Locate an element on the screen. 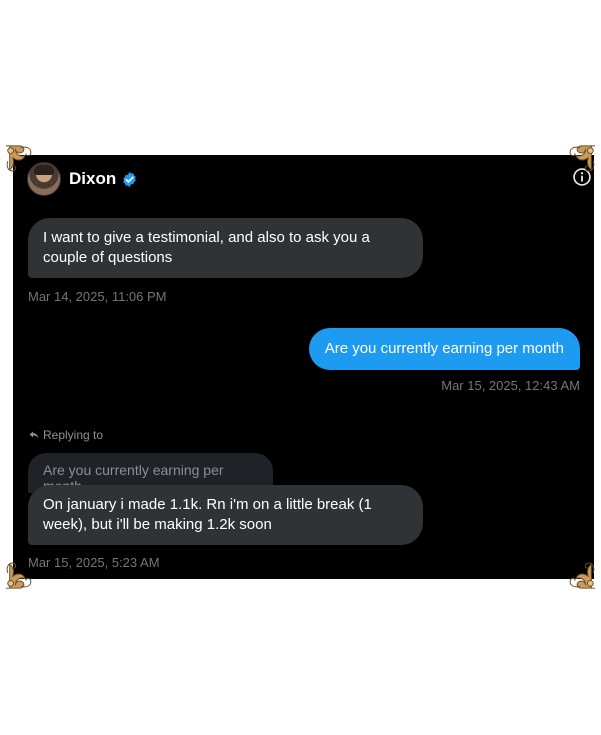 The height and width of the screenshot is (735, 601). message-timestamp: Mar 15, 2025, 12:43 AM is located at coordinates (510, 385).